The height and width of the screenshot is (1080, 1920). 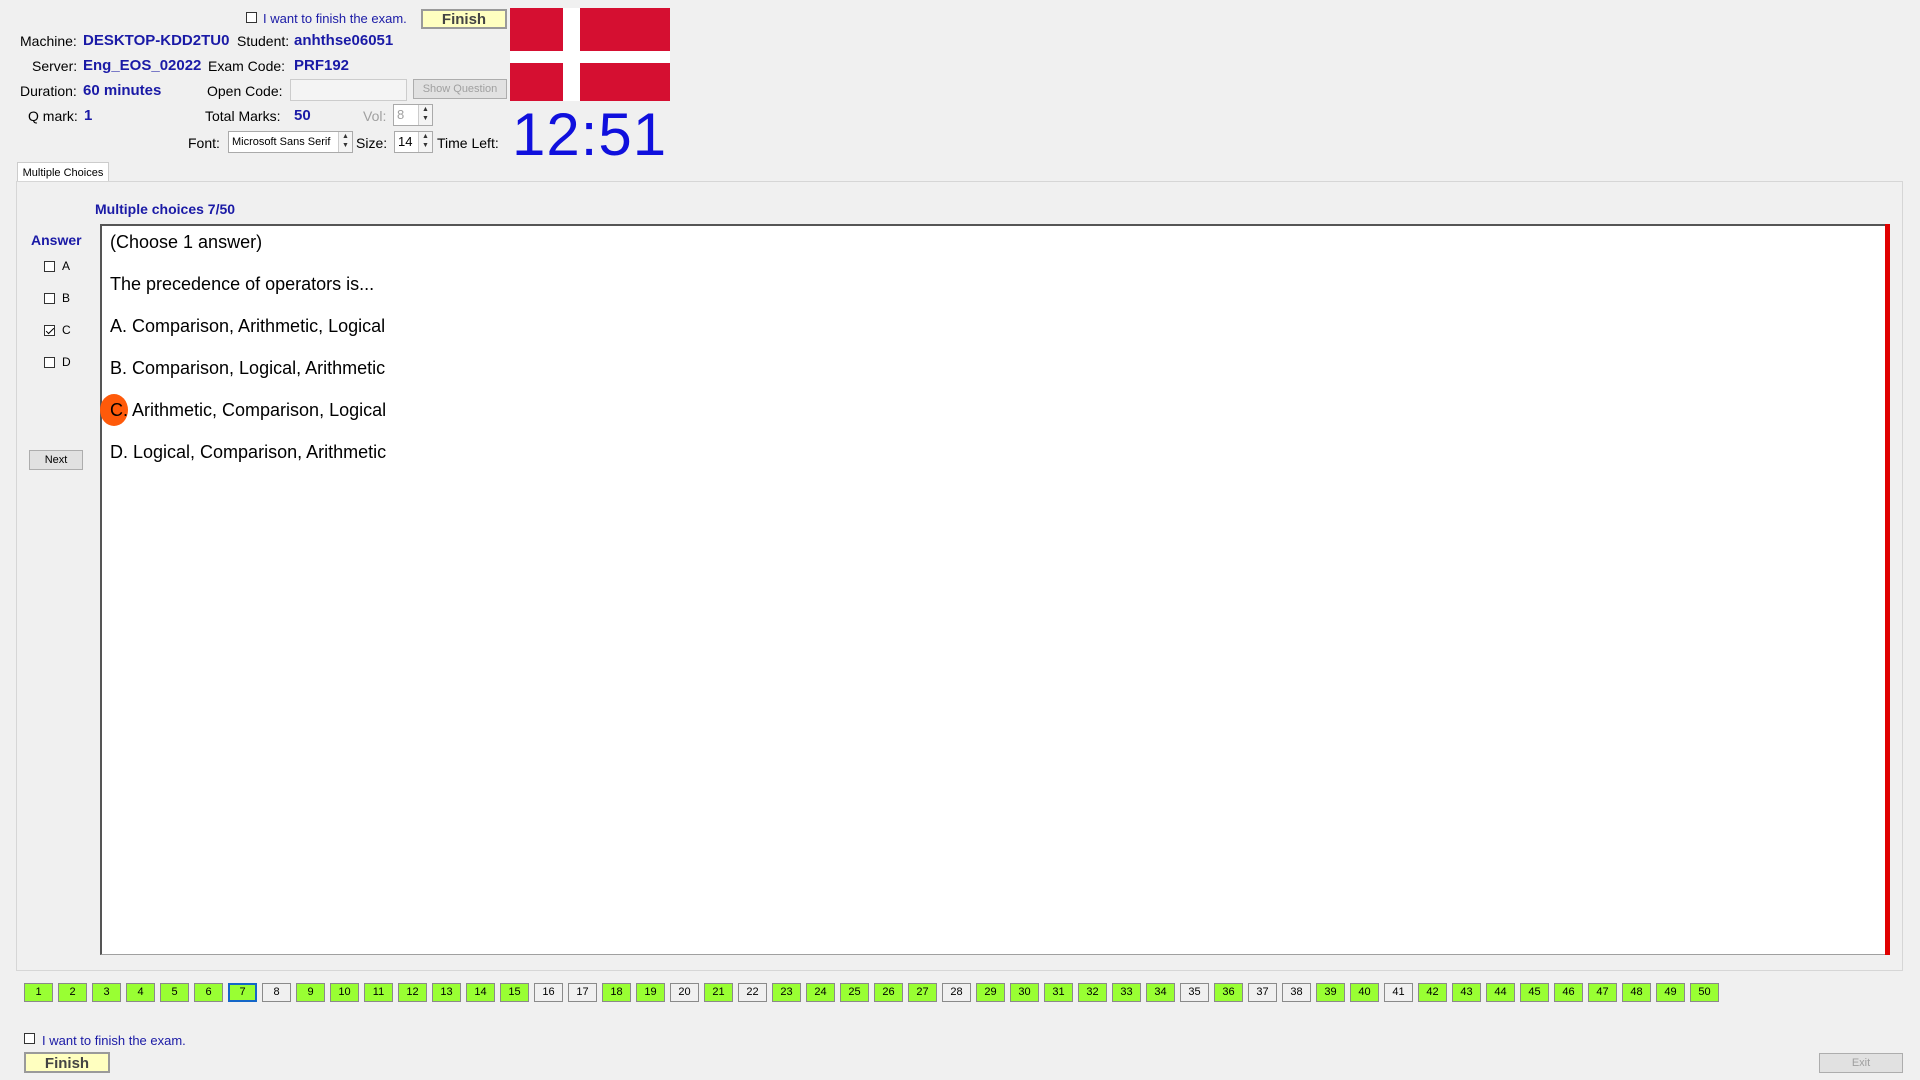 What do you see at coordinates (56, 240) in the screenshot?
I see `answer-title: Answer` at bounding box center [56, 240].